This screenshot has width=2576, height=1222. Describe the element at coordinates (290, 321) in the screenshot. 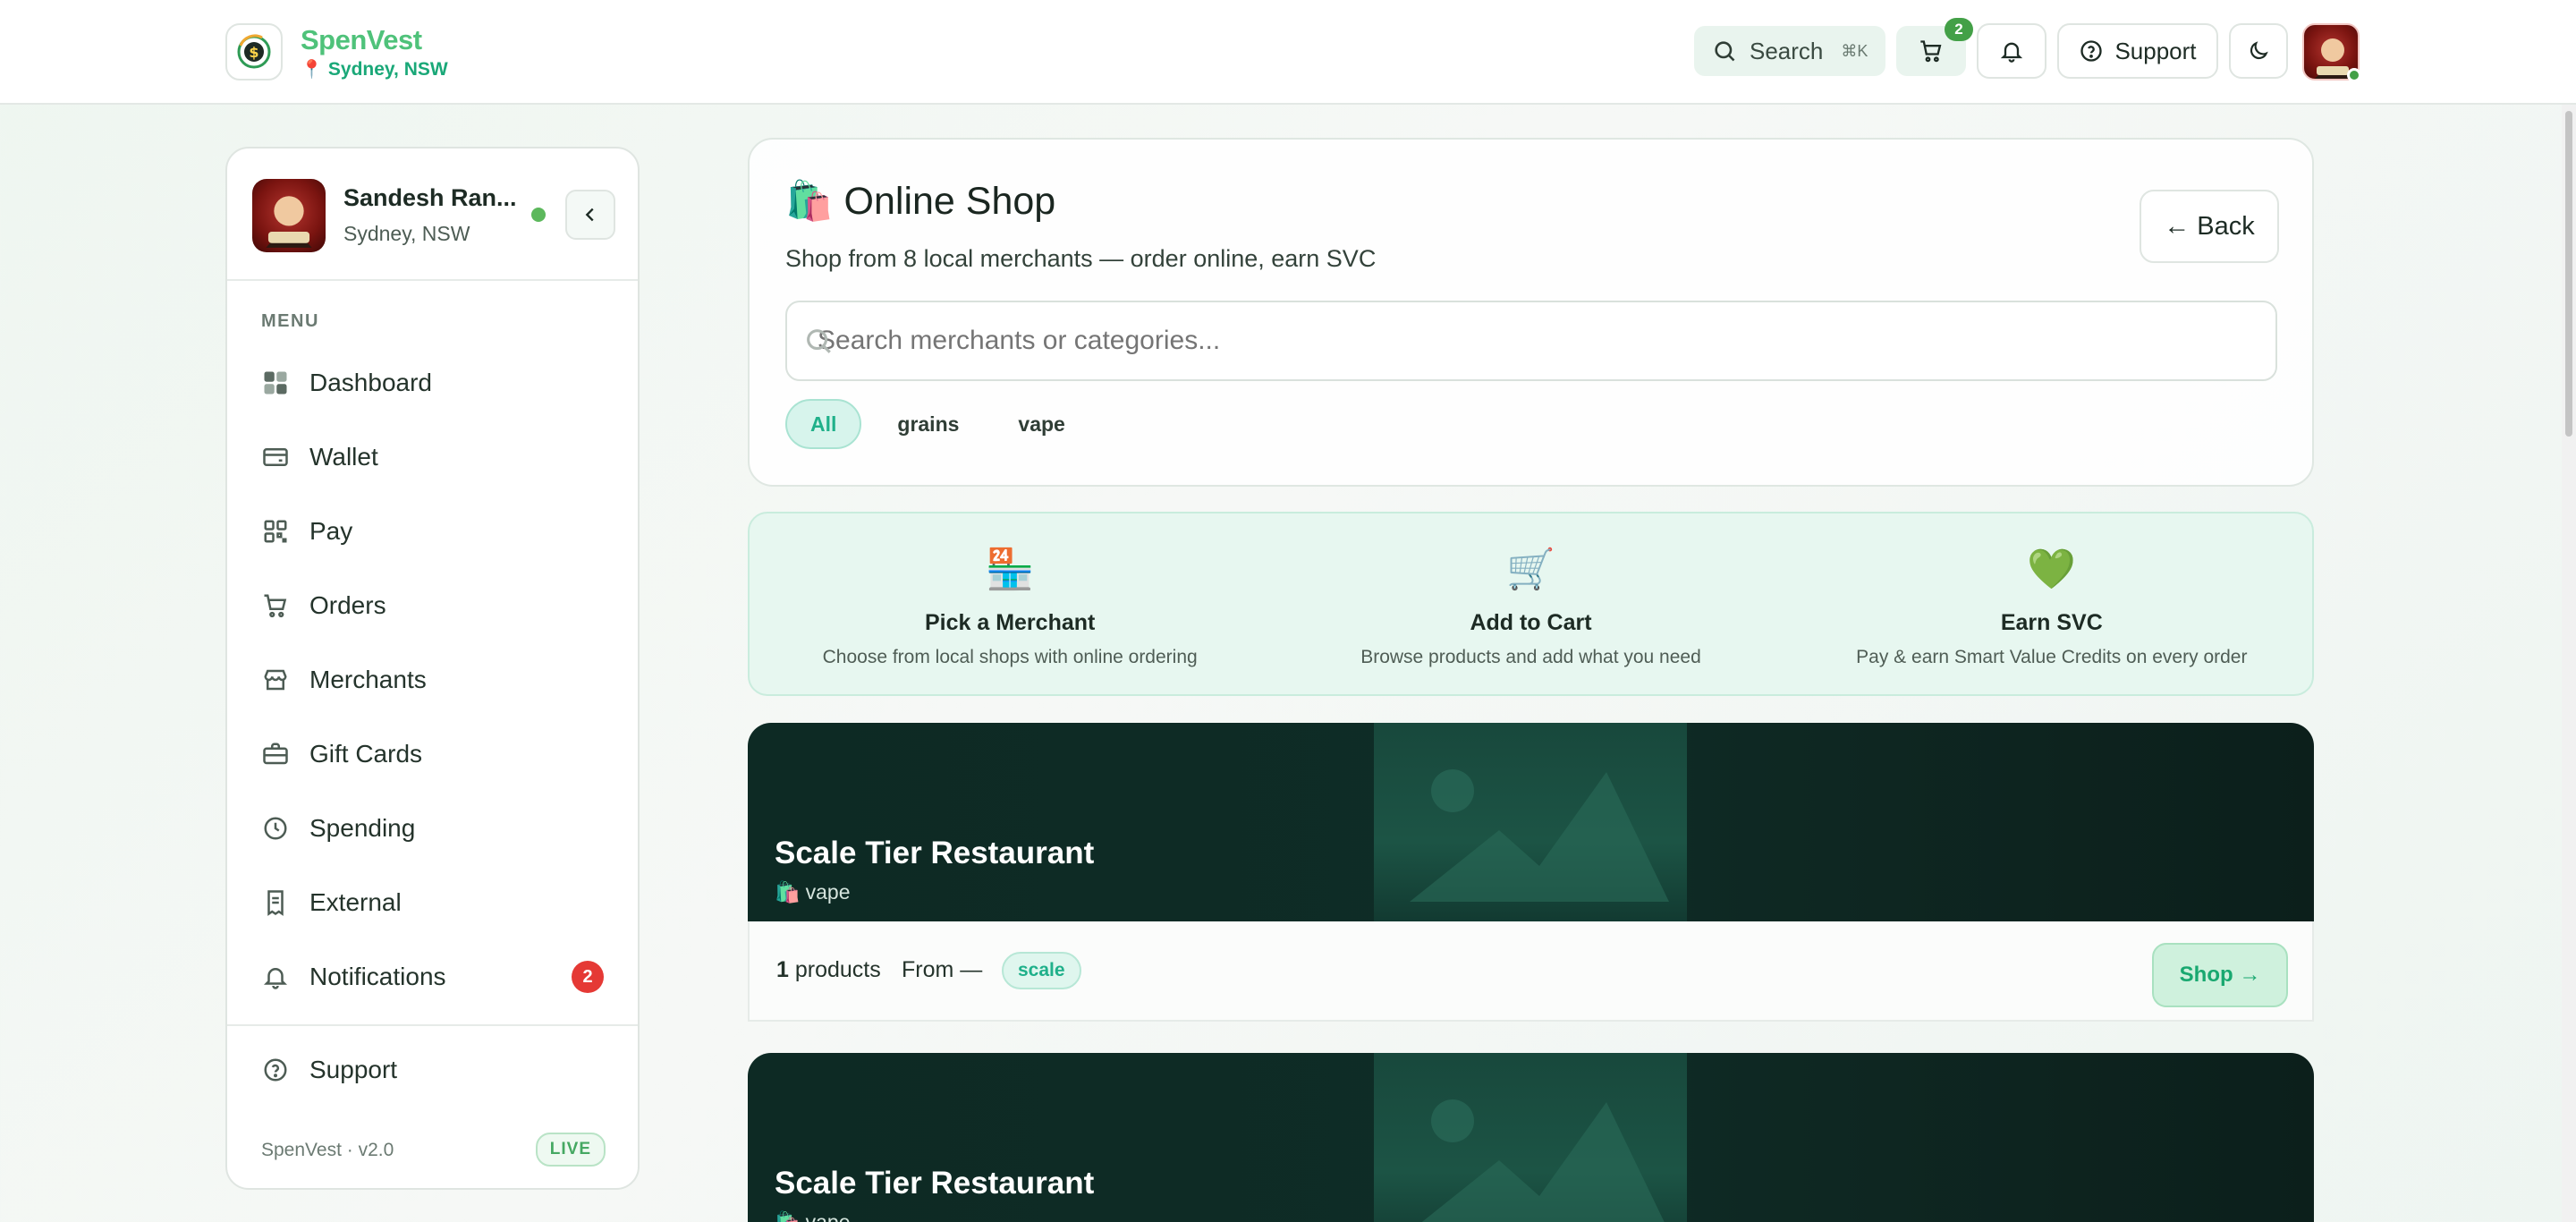

I see `menu-section-title: MENU` at that location.